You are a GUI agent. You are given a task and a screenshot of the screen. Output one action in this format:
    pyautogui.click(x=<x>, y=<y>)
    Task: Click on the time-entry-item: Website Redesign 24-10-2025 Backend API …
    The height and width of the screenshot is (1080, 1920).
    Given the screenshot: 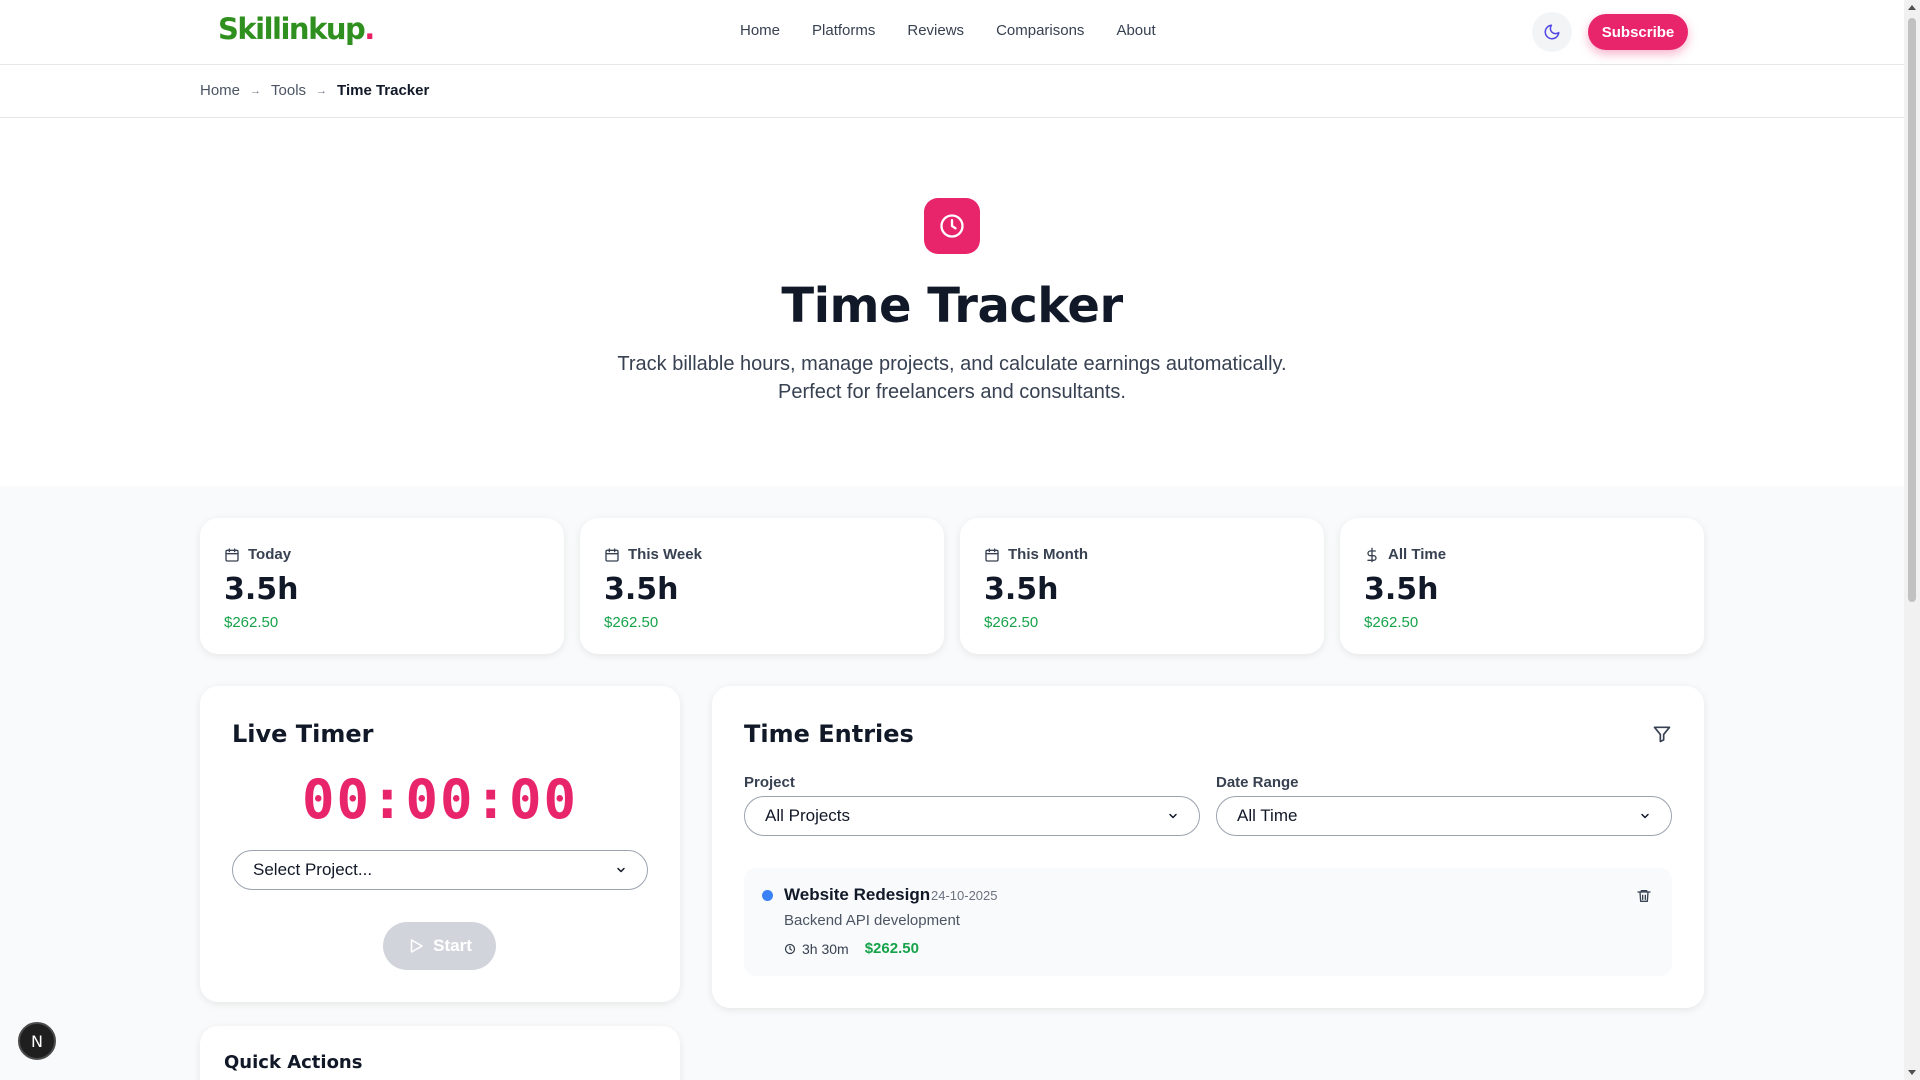 What is the action you would take?
    pyautogui.click(x=1208, y=922)
    